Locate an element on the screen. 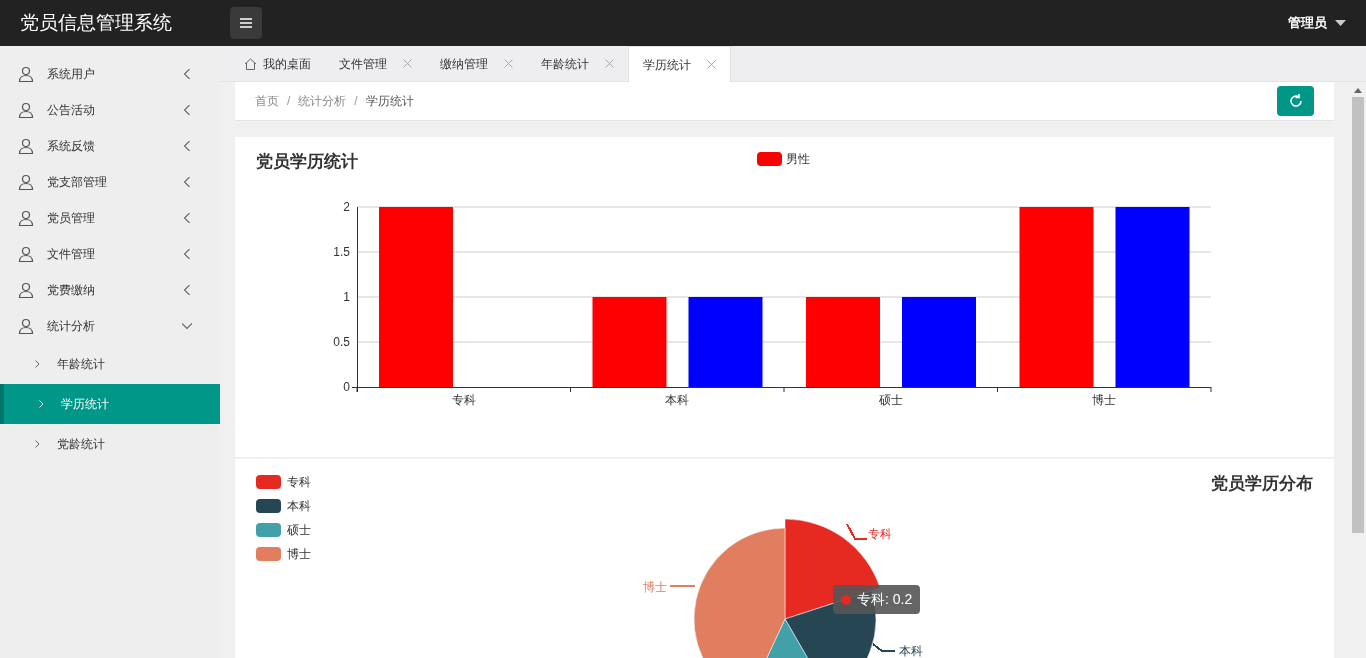 The image size is (1366, 658). breadcrumb-link: 首页 is located at coordinates (267, 101).